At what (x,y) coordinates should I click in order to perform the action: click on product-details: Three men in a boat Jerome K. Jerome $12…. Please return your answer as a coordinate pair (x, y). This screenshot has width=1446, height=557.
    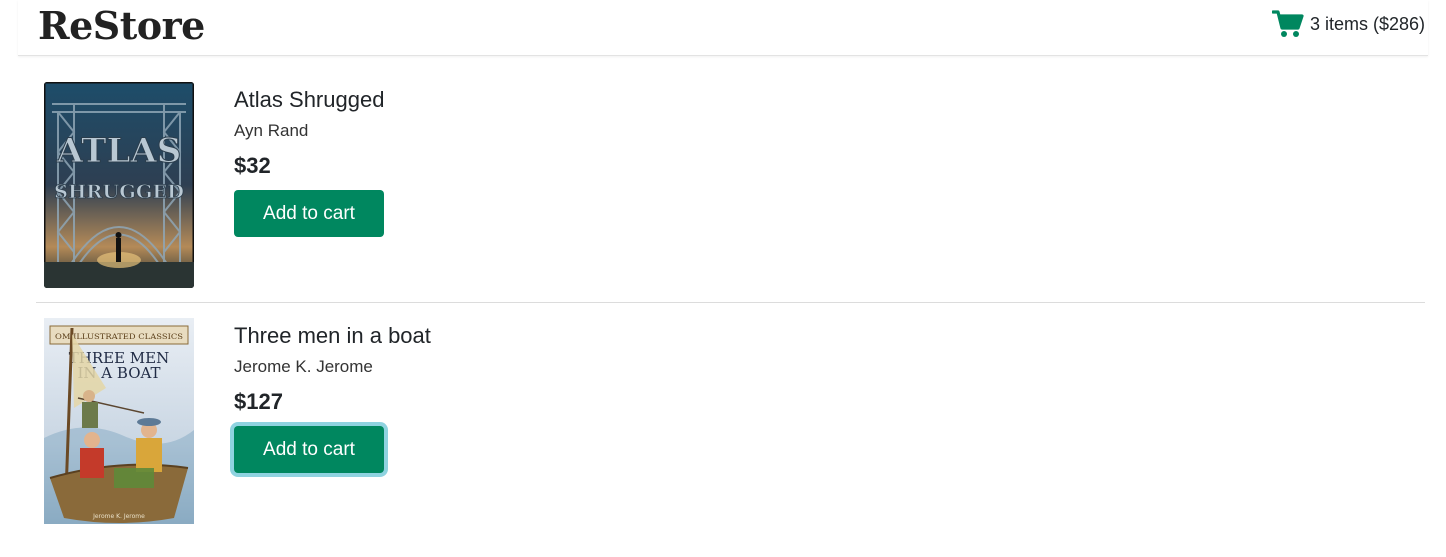
    Looking at the image, I should click on (332, 395).